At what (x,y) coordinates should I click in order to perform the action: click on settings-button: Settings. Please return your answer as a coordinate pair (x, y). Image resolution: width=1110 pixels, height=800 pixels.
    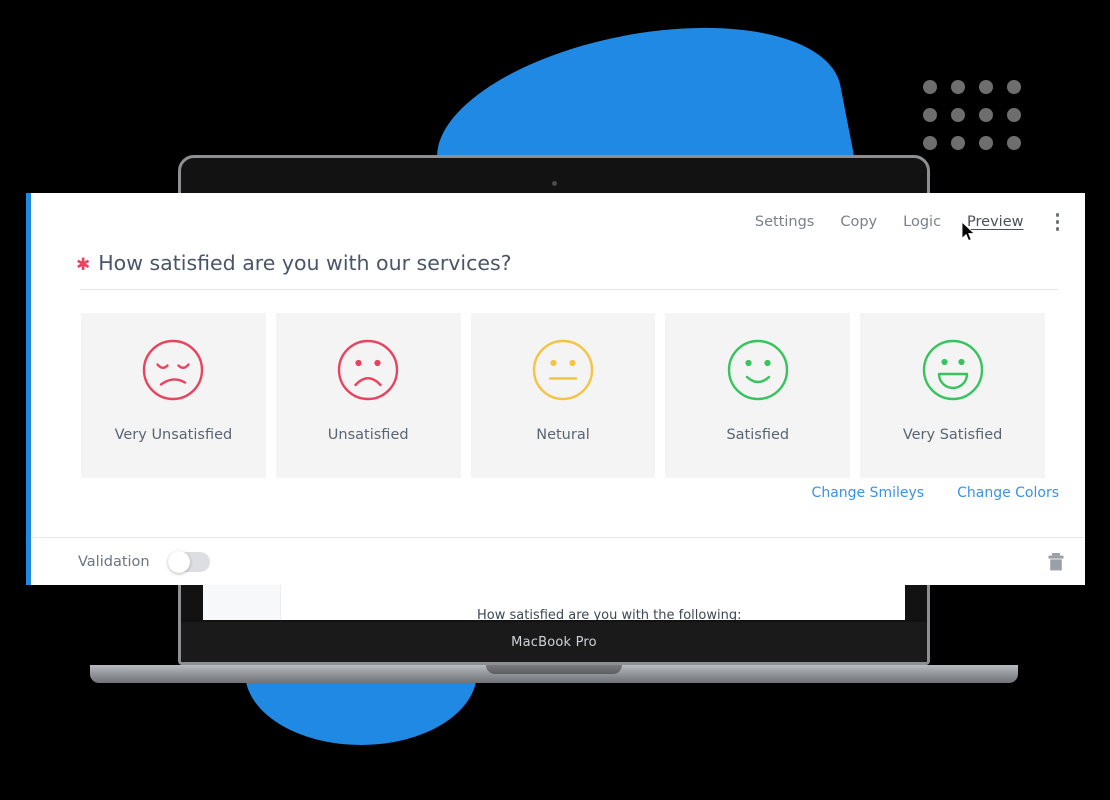
    Looking at the image, I should click on (784, 222).